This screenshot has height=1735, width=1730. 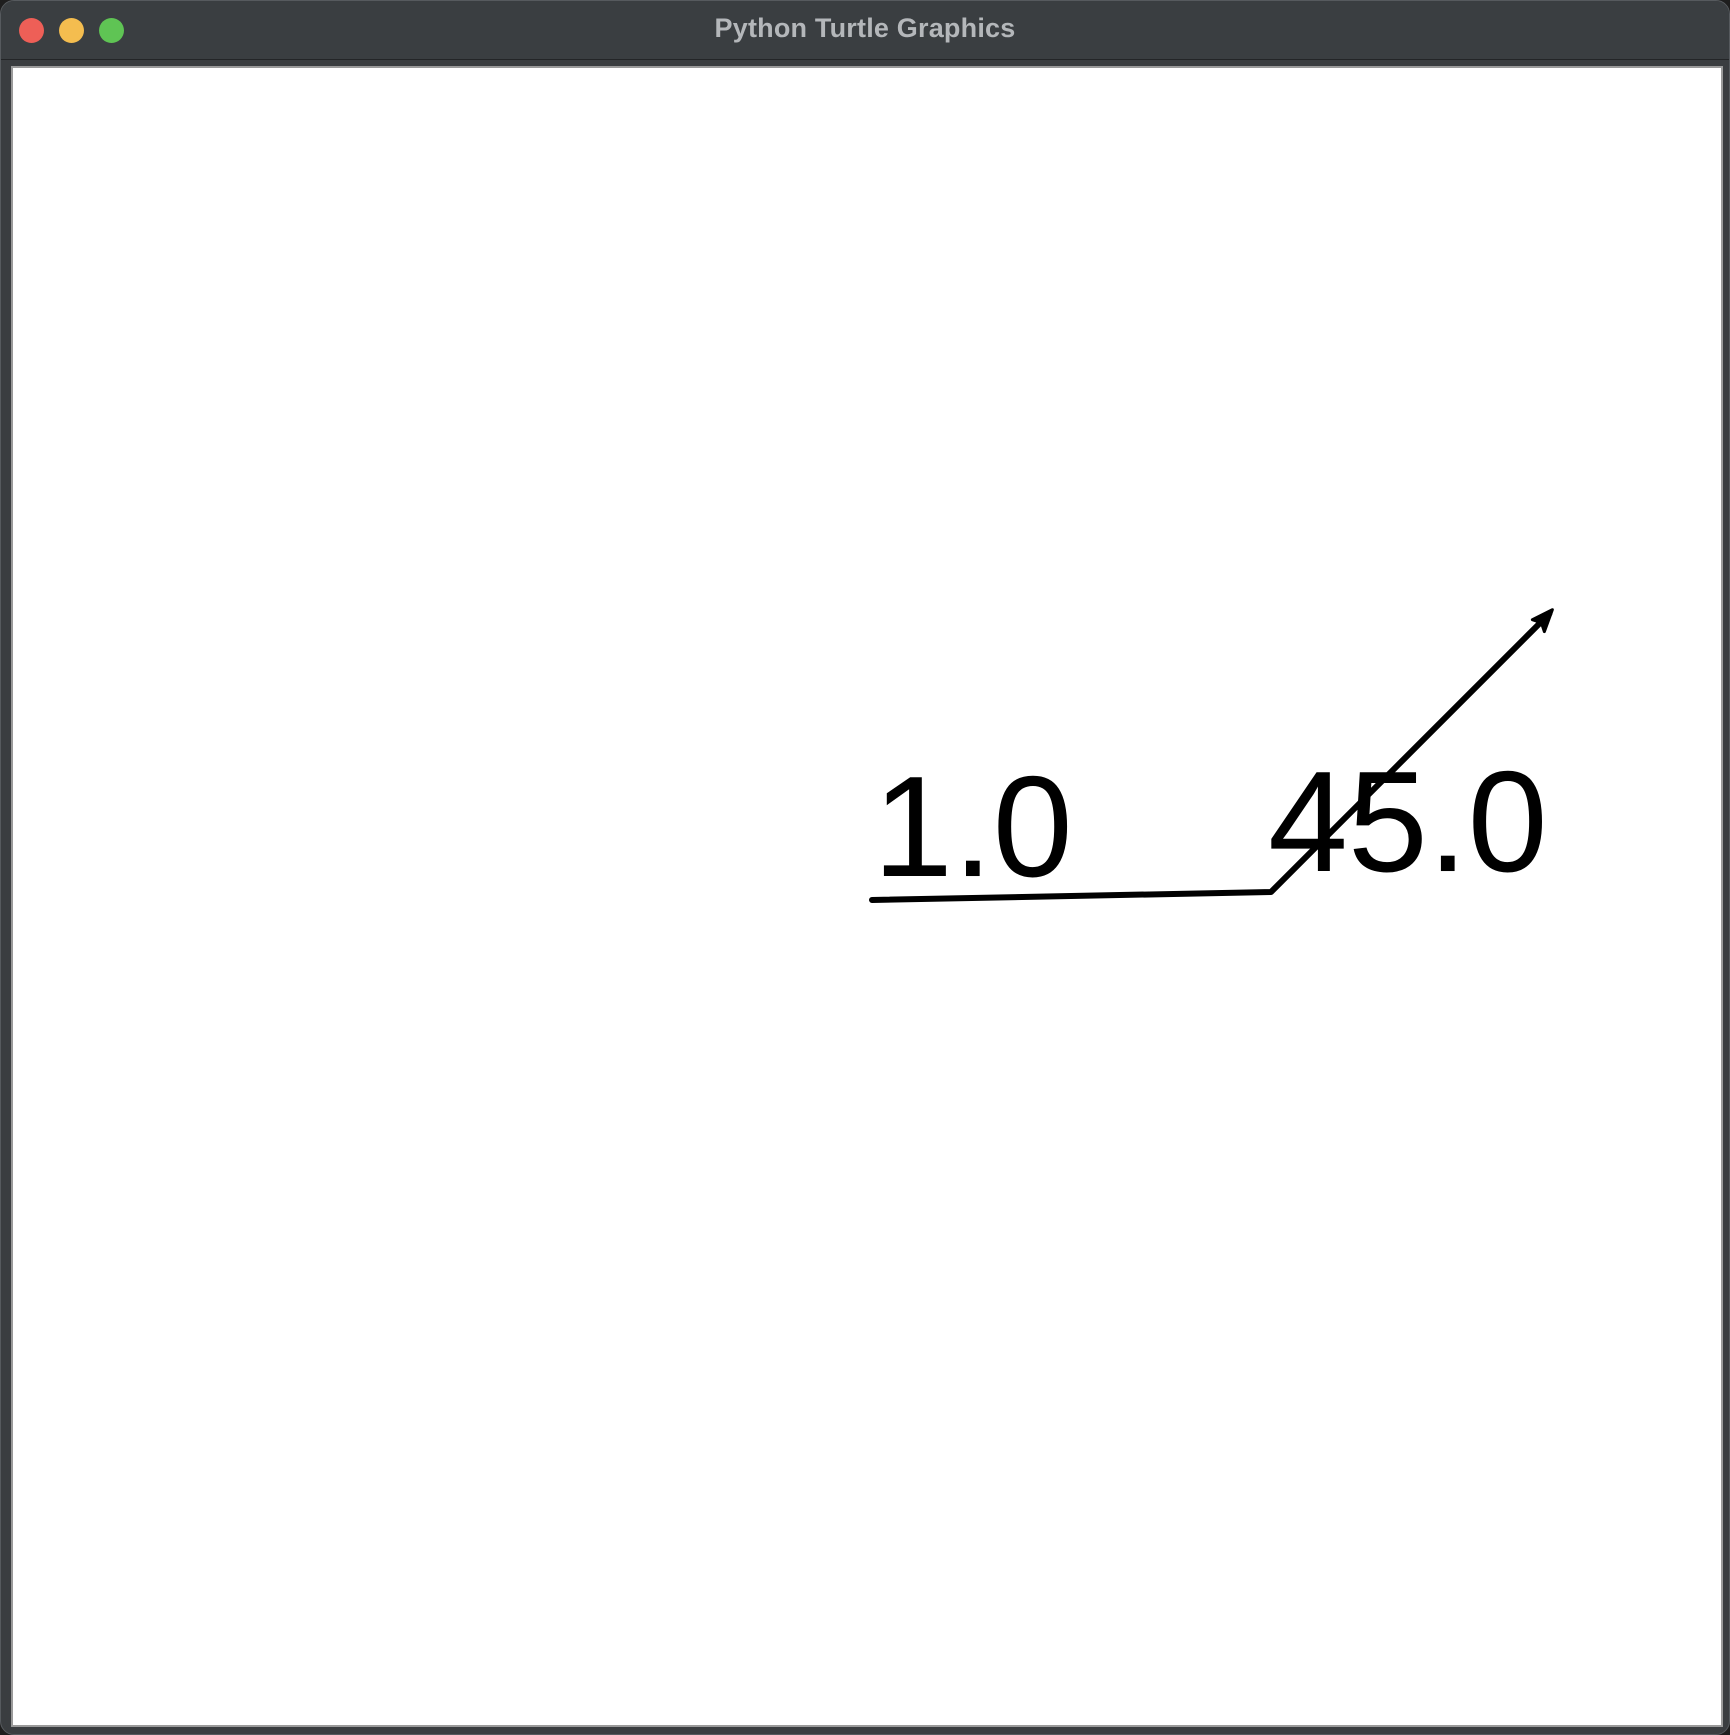 I want to click on label-second: 45.0, so click(x=1408, y=822).